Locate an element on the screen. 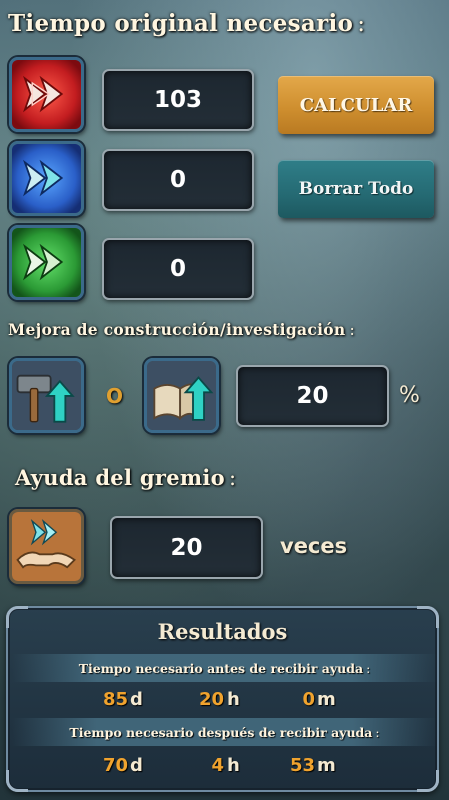 The width and height of the screenshot is (449, 800). blue-speedup-value: 0 is located at coordinates (177, 180).